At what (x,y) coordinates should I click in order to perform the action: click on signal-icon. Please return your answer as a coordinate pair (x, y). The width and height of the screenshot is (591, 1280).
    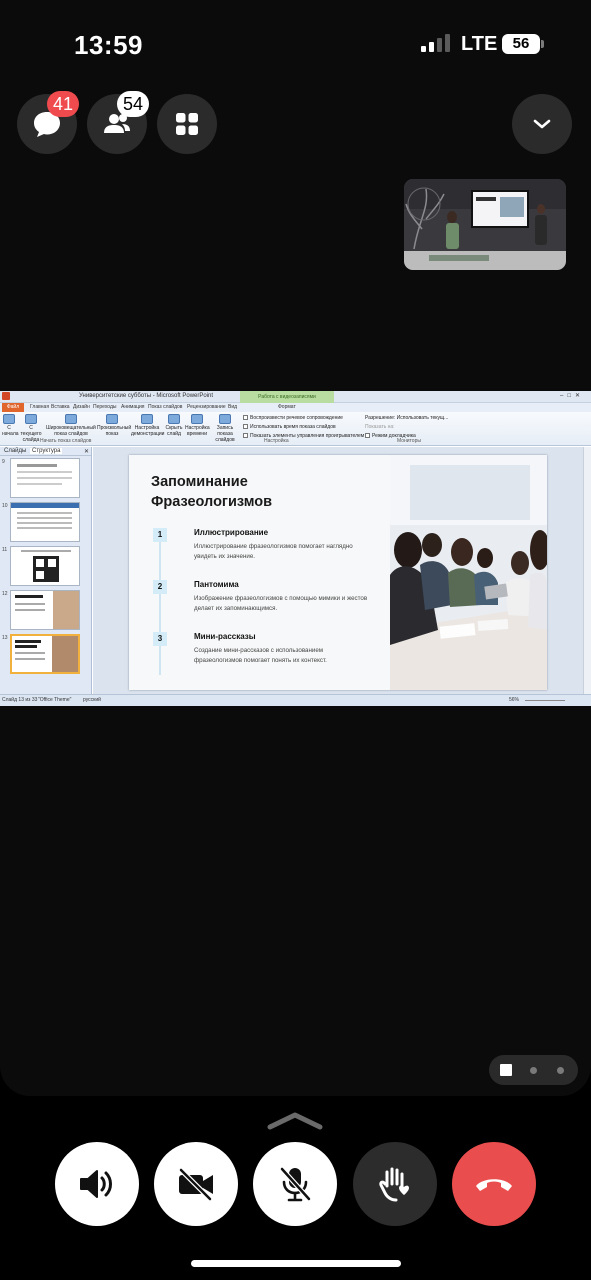
    Looking at the image, I should click on (436, 43).